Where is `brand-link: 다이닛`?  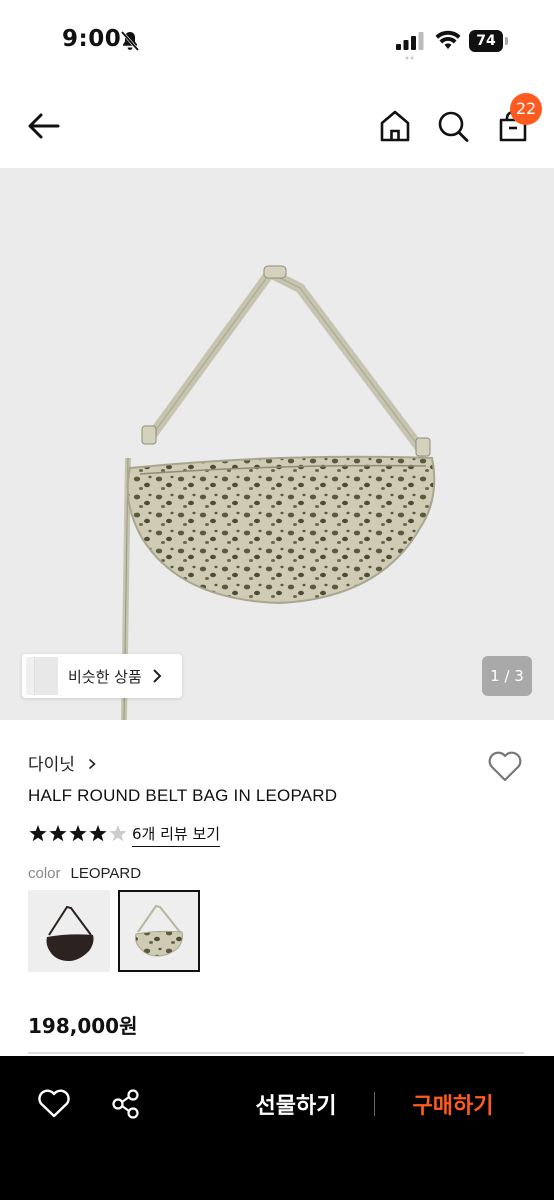
brand-link: 다이닛 is located at coordinates (62, 762).